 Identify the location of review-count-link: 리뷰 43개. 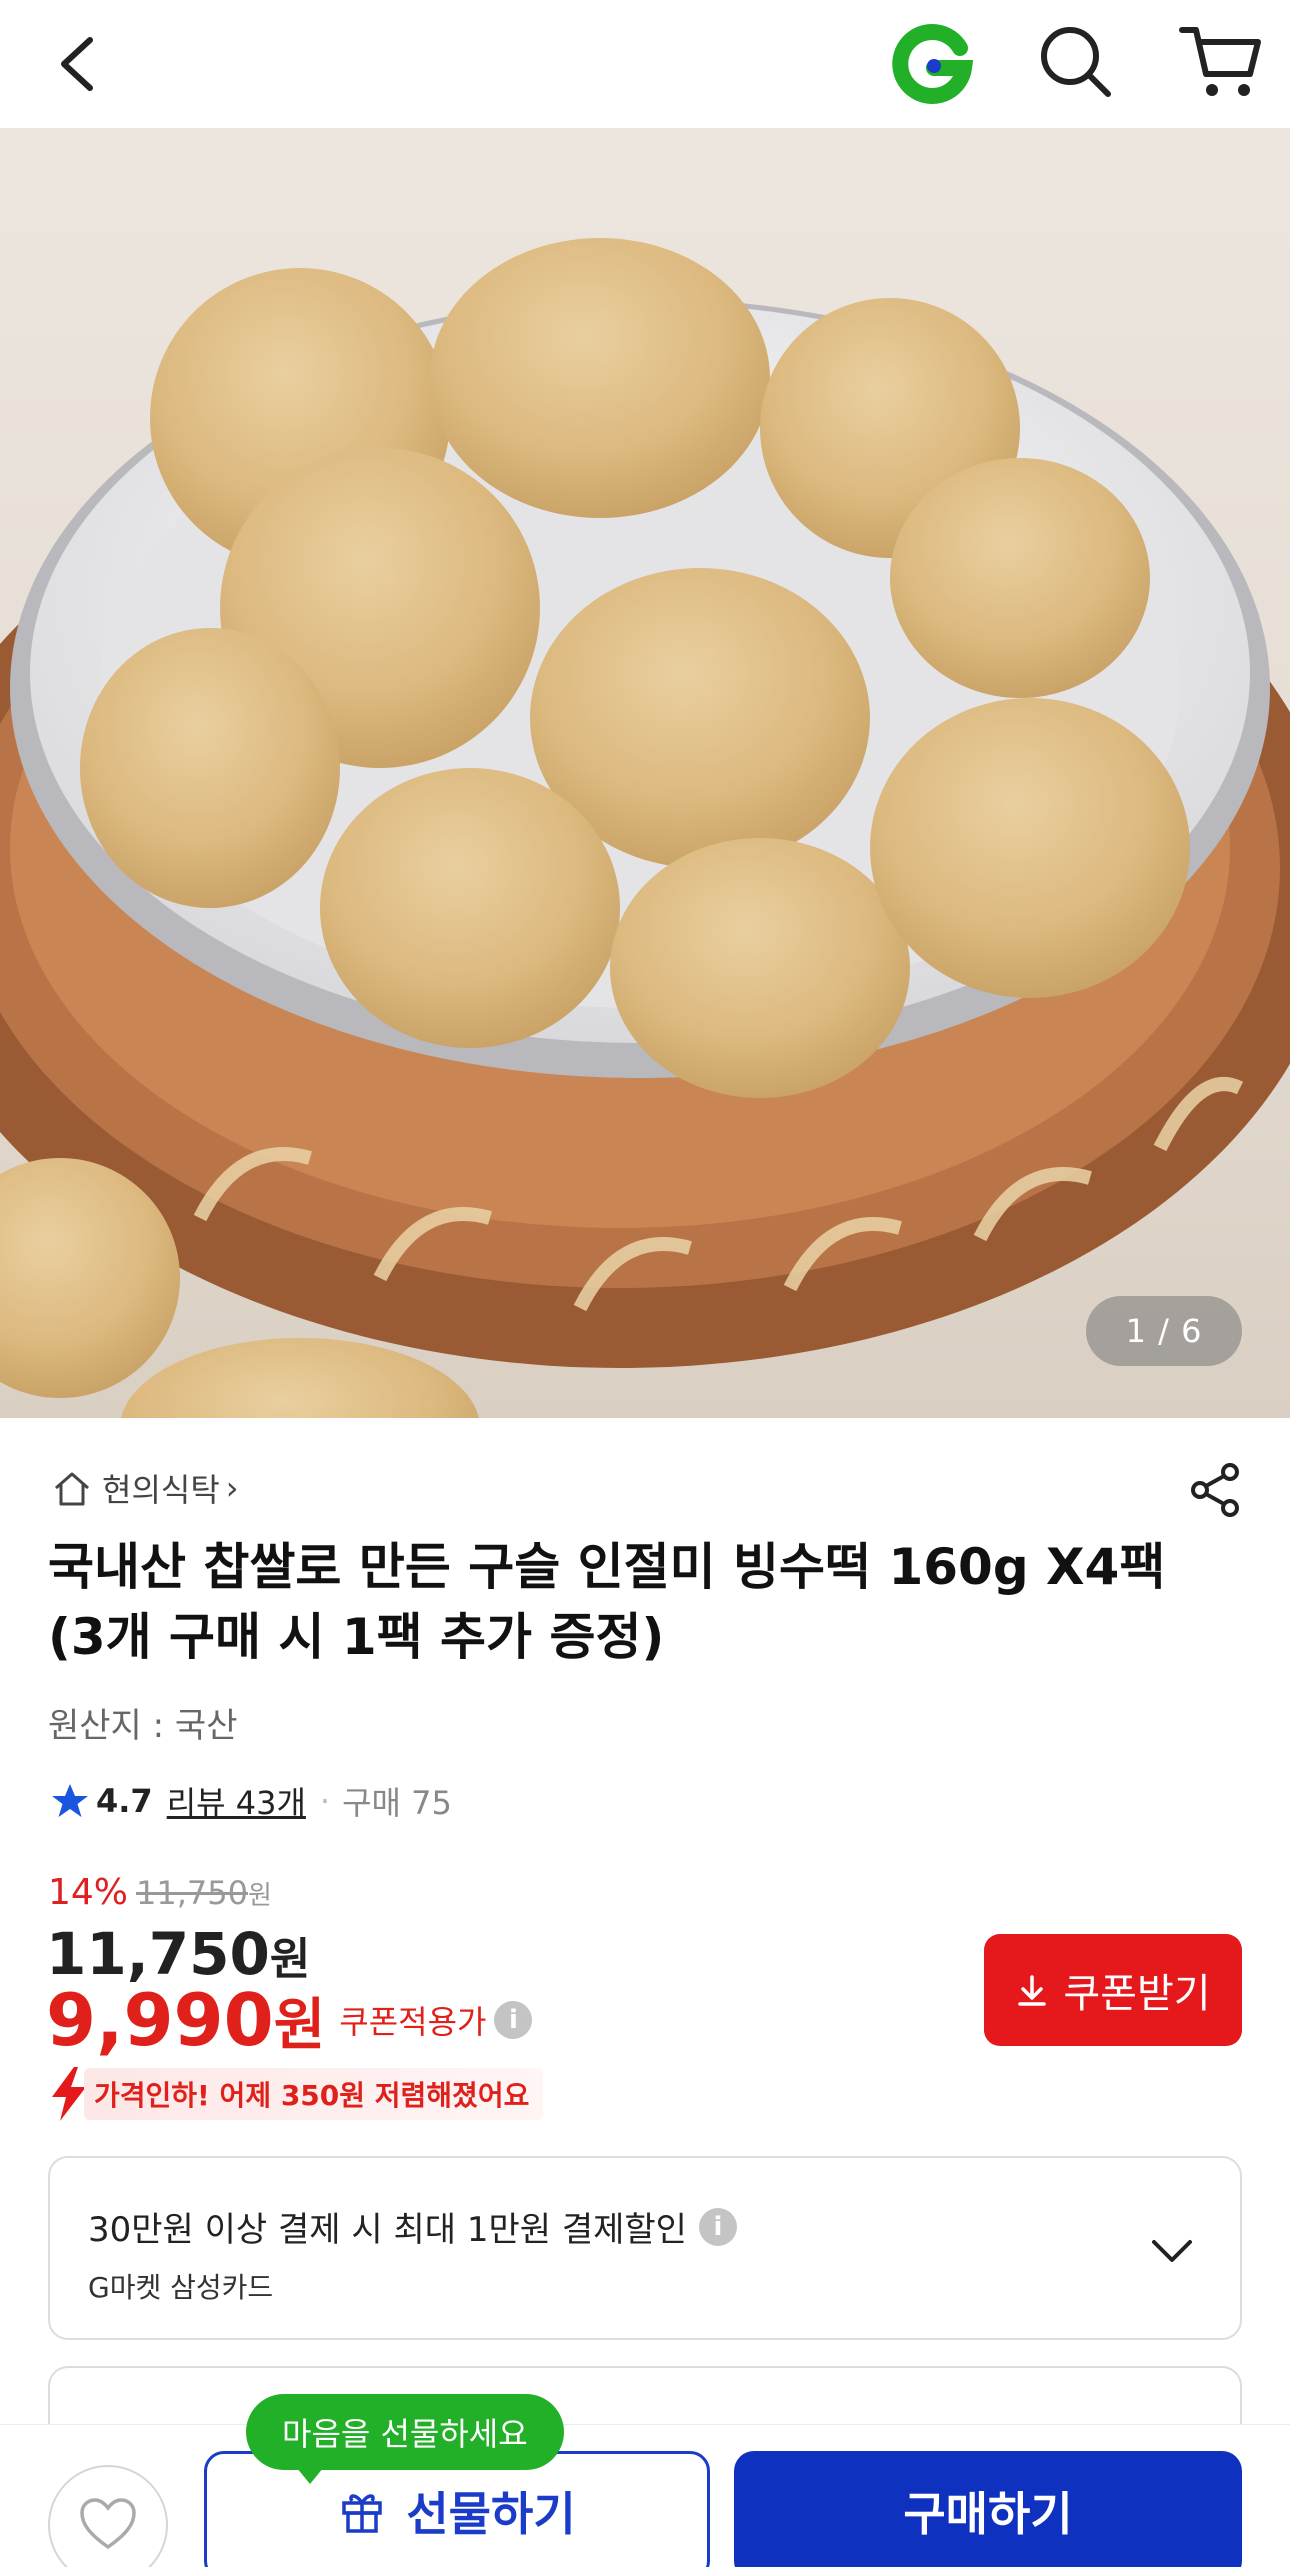
(236, 1801).